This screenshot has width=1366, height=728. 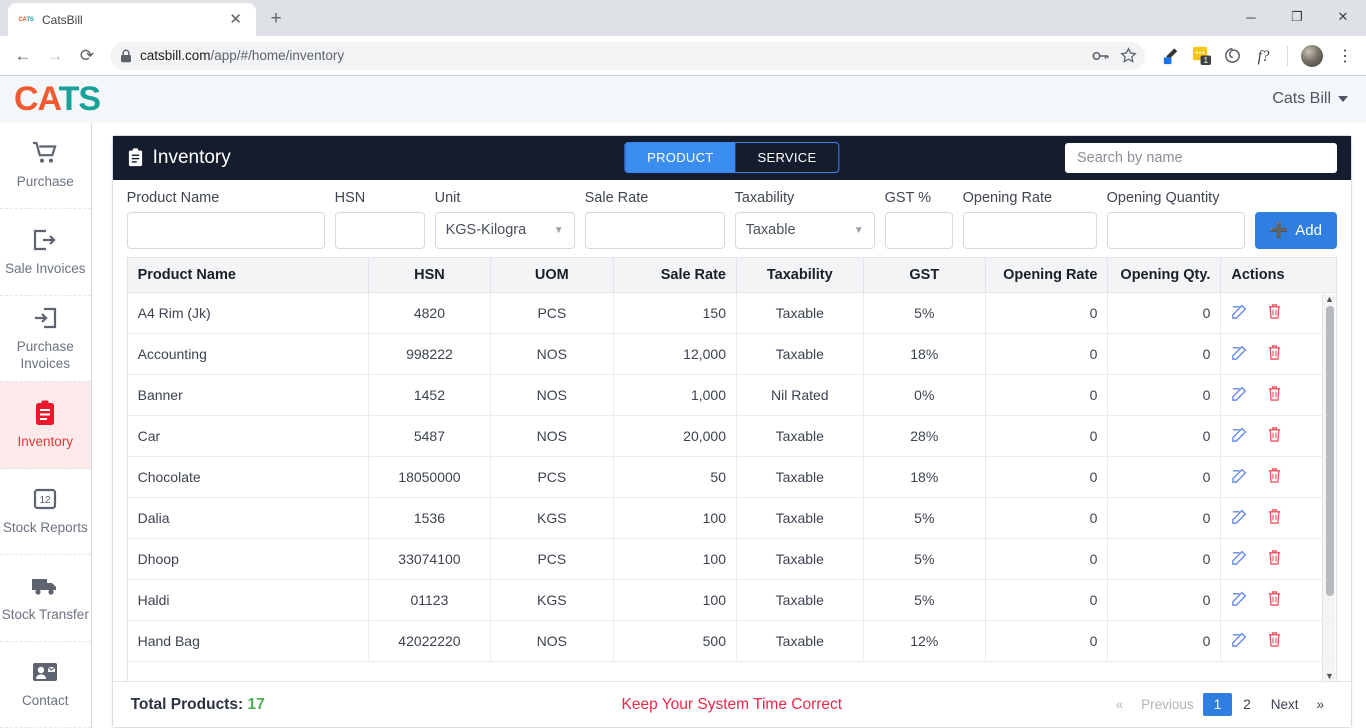 What do you see at coordinates (276, 19) in the screenshot?
I see `new-tab-button: +` at bounding box center [276, 19].